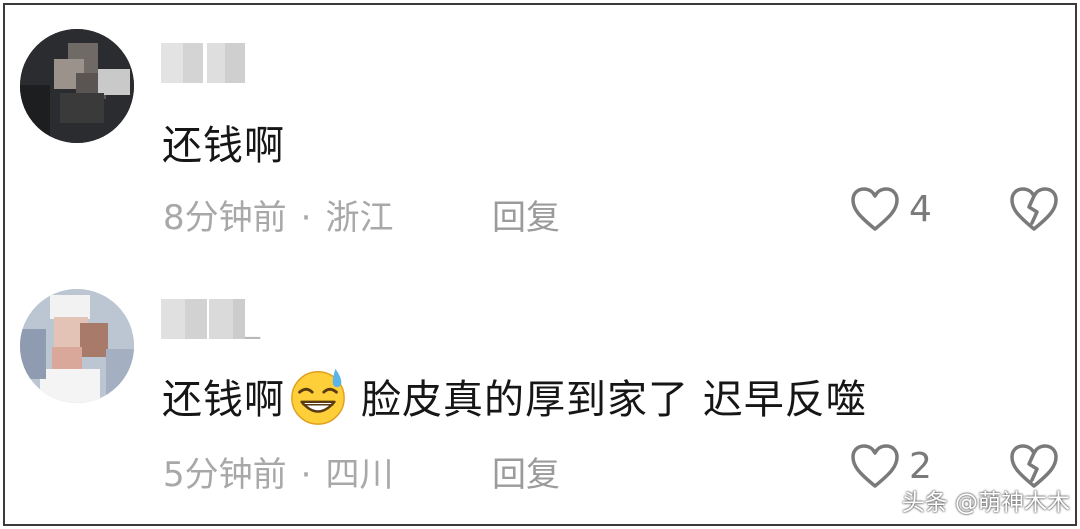  Describe the element at coordinates (614, 400) in the screenshot. I see `comment-text-part: 脸皮真的厚到家了 迟早反噬` at that location.